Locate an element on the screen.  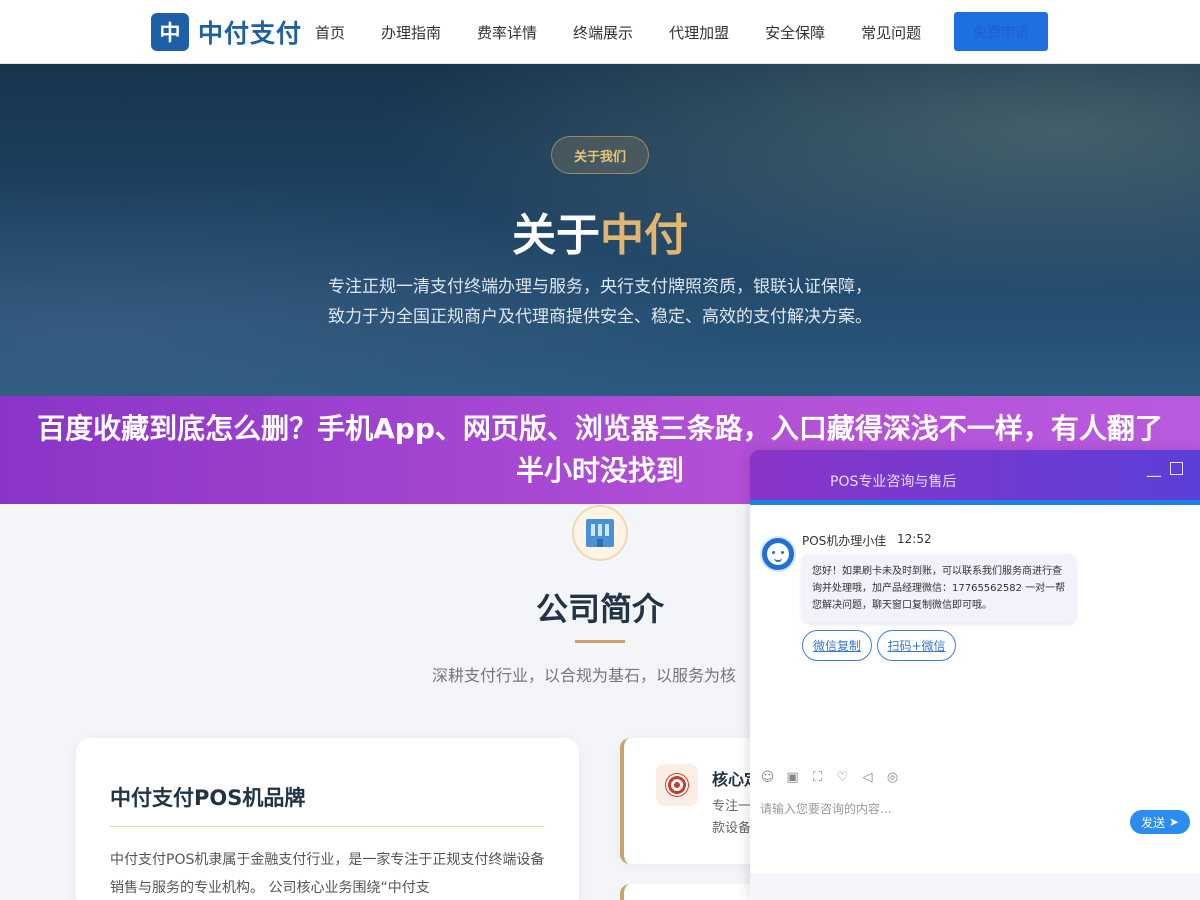
emoji-icon: ☺ is located at coordinates (767, 777).